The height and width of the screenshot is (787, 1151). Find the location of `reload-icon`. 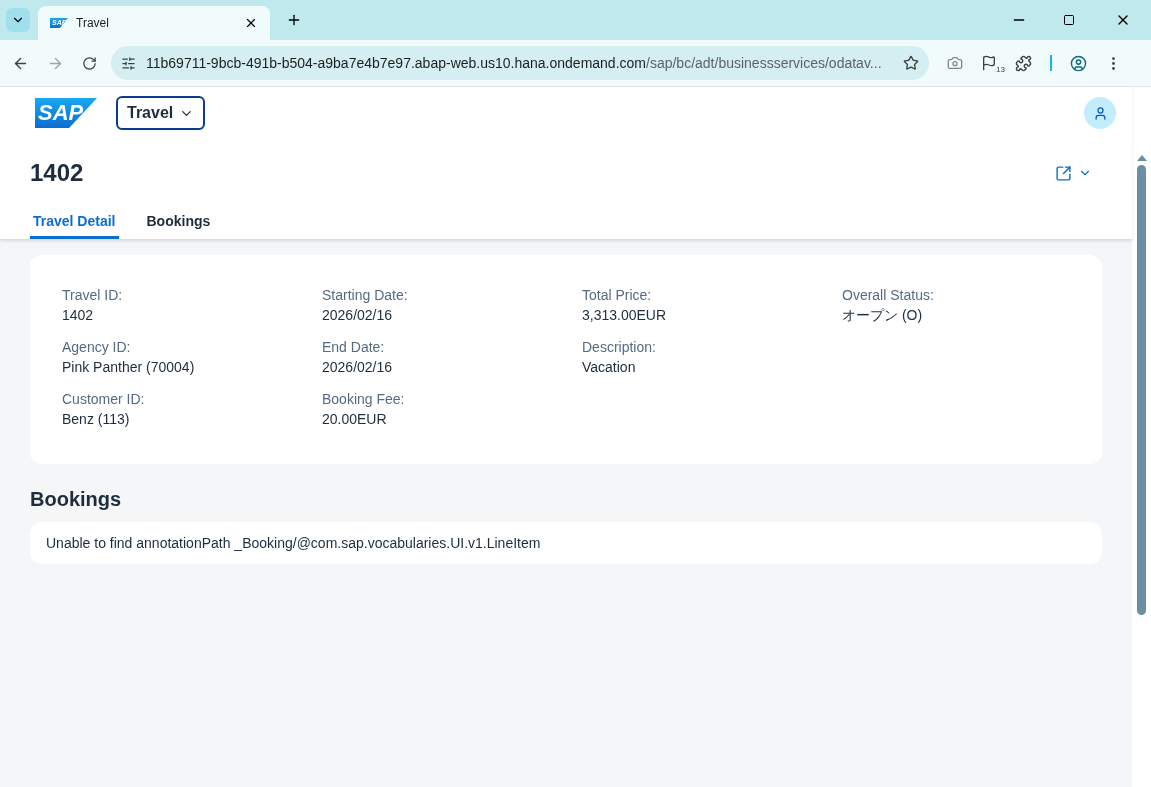

reload-icon is located at coordinates (89, 63).